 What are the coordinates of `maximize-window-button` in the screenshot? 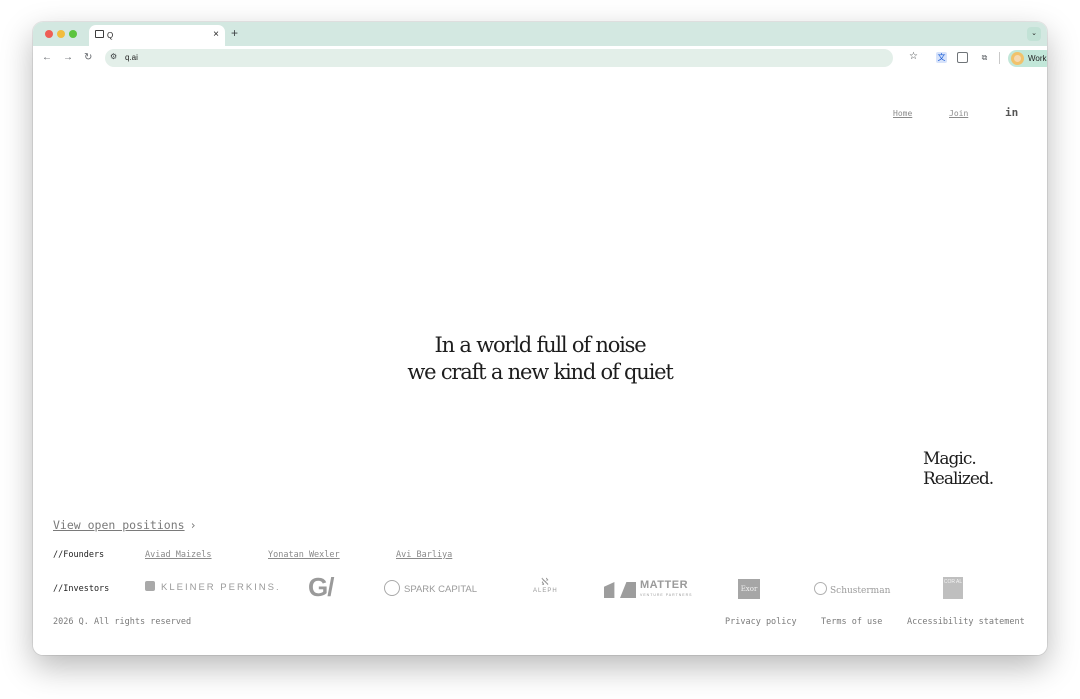 It's located at (73, 34).